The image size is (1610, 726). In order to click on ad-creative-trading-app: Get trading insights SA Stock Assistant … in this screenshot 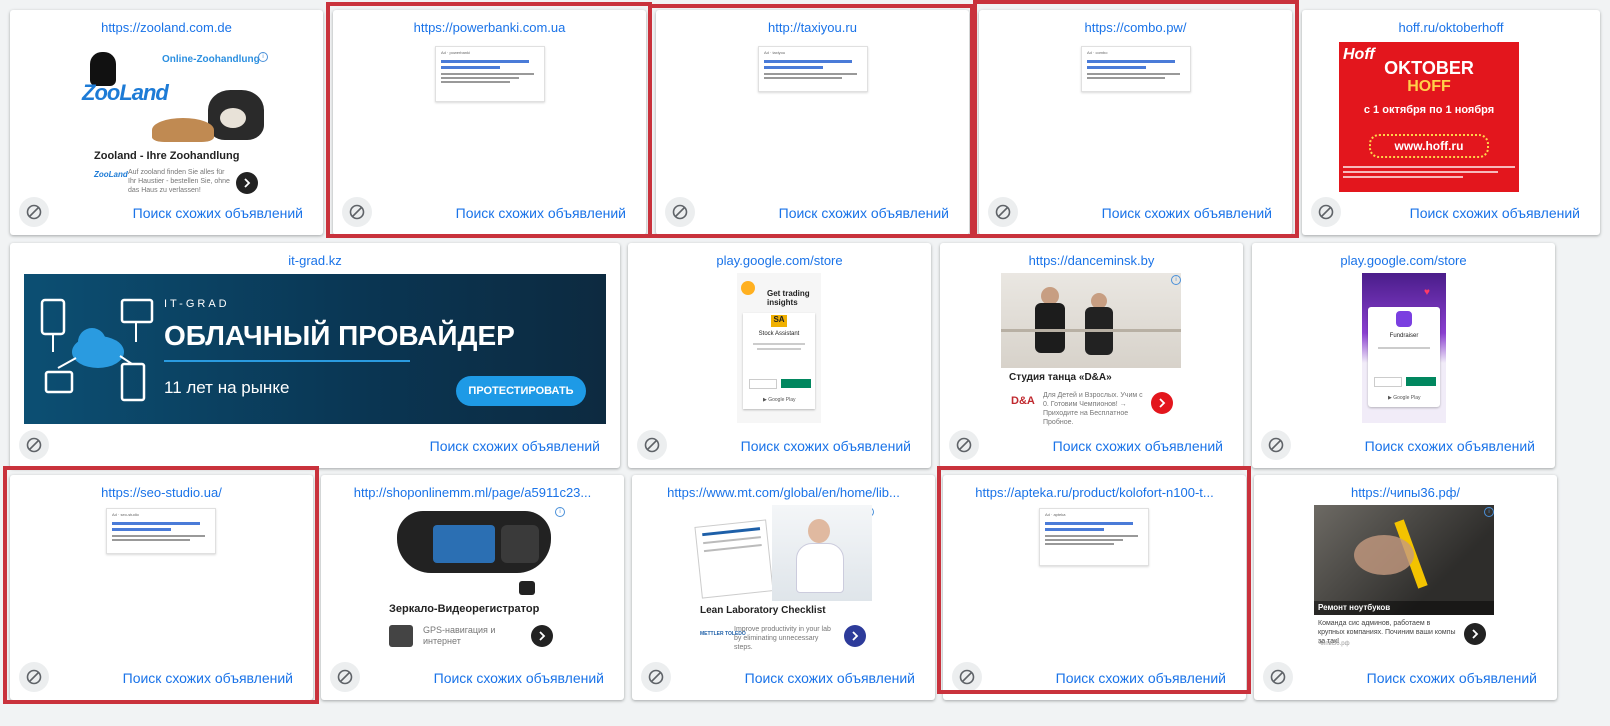, I will do `click(779, 348)`.